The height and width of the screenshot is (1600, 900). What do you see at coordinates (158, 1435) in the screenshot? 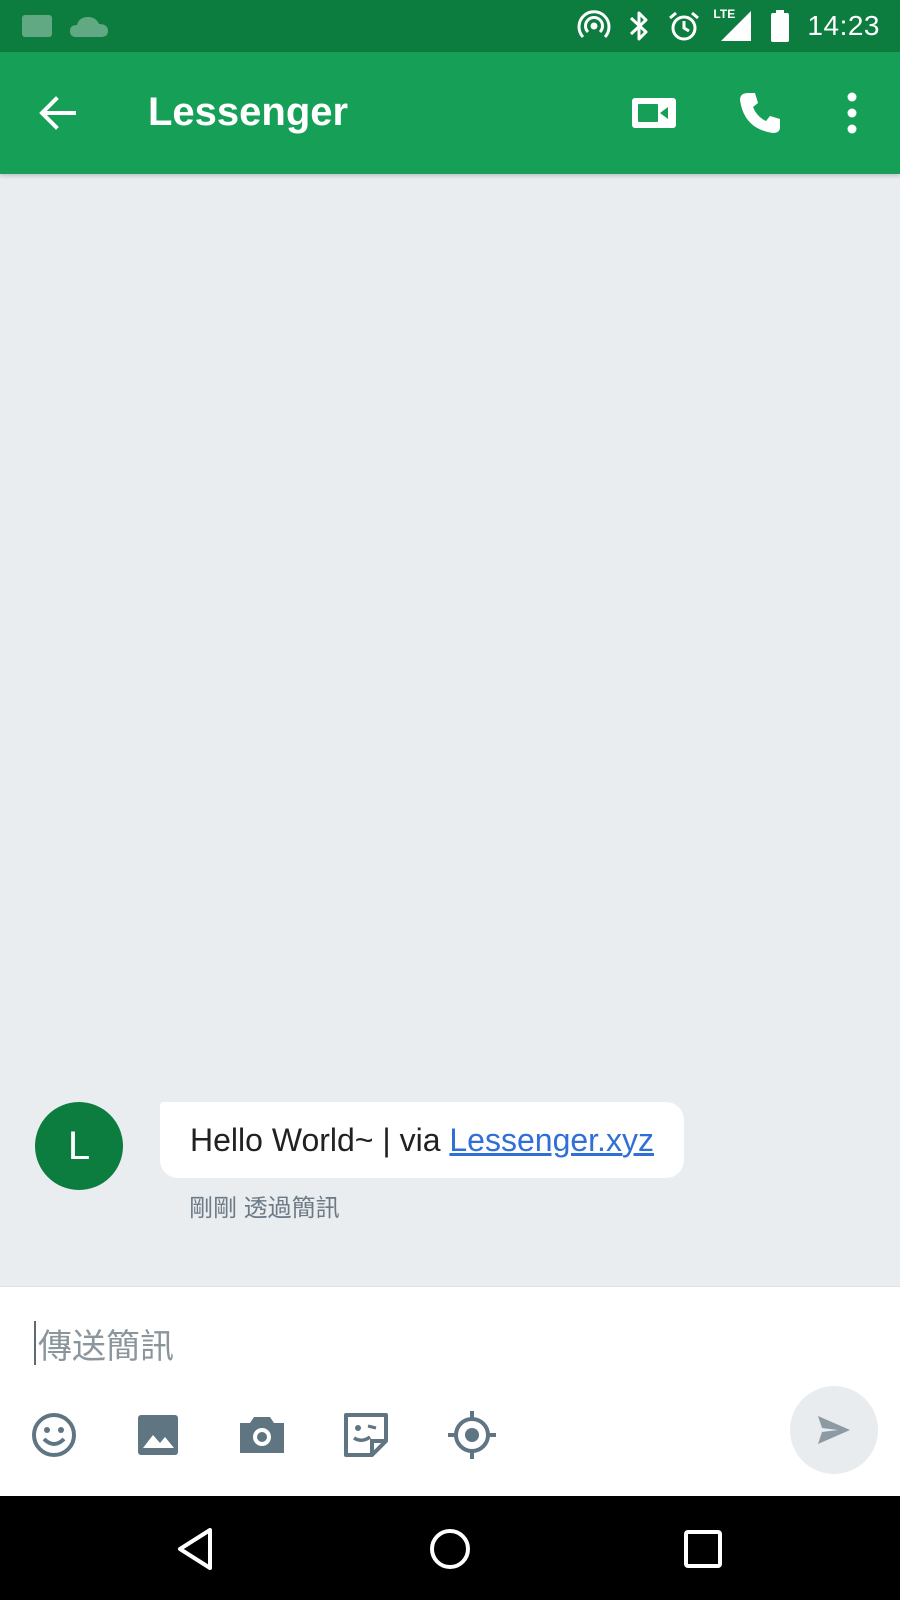
I see `image-icon` at bounding box center [158, 1435].